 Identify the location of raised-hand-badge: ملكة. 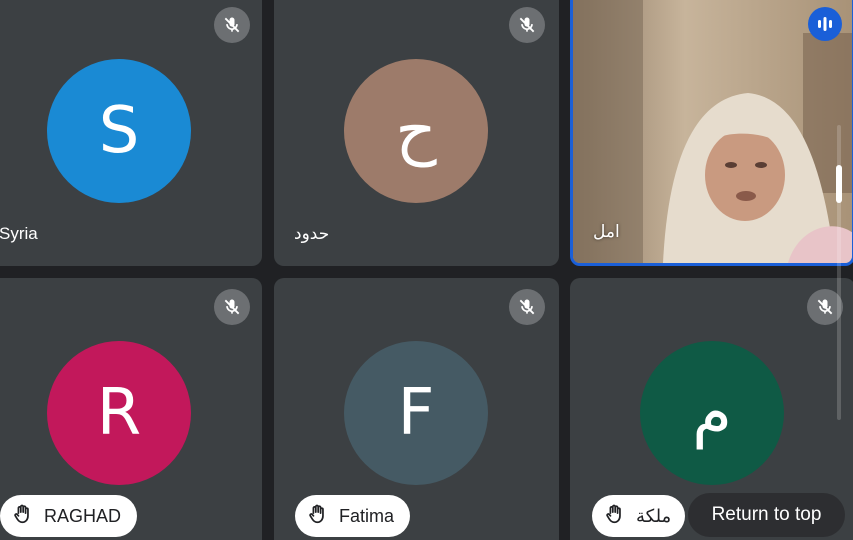
(639, 516).